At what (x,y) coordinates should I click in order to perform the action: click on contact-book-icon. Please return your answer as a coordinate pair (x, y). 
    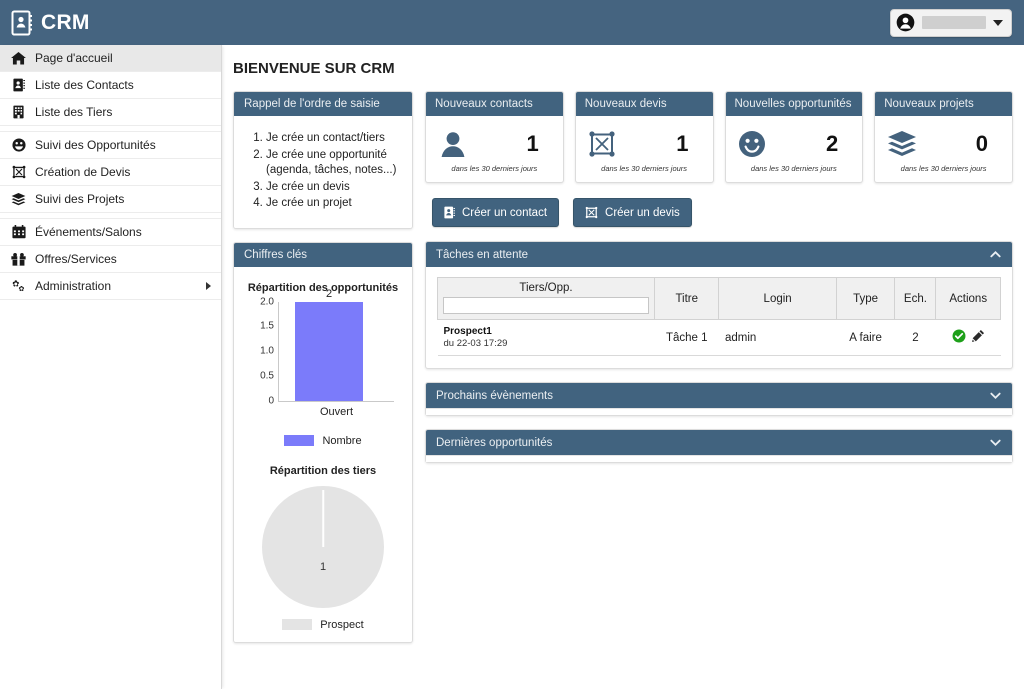
    Looking at the image, I should click on (21, 23).